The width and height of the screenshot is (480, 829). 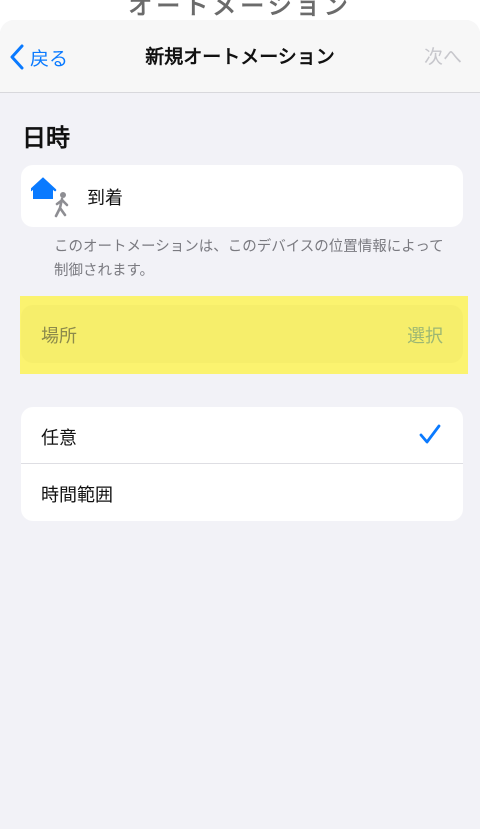 What do you see at coordinates (242, 334) in the screenshot?
I see `location-row: 場所 選択` at bounding box center [242, 334].